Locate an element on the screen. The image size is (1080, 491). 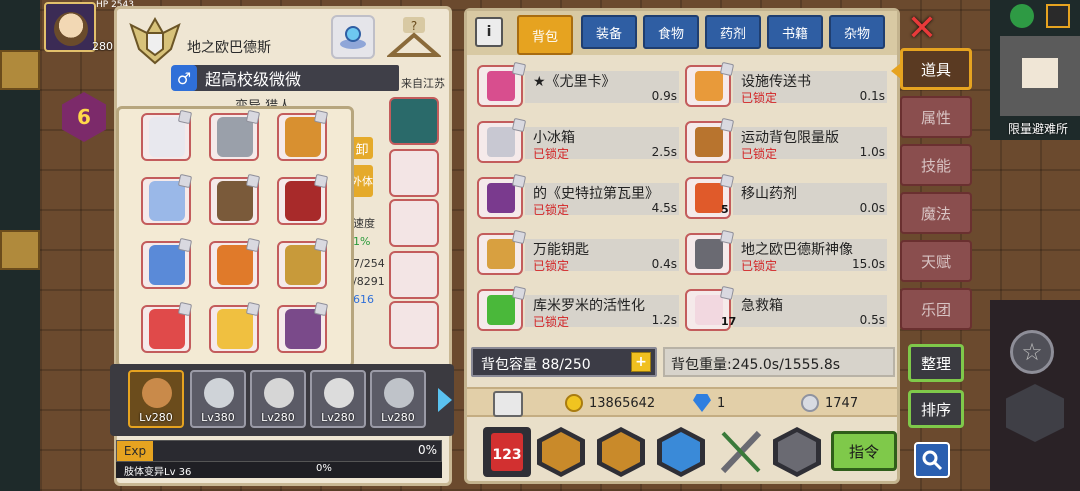
equip-slot-cloak is located at coordinates (303, 199).